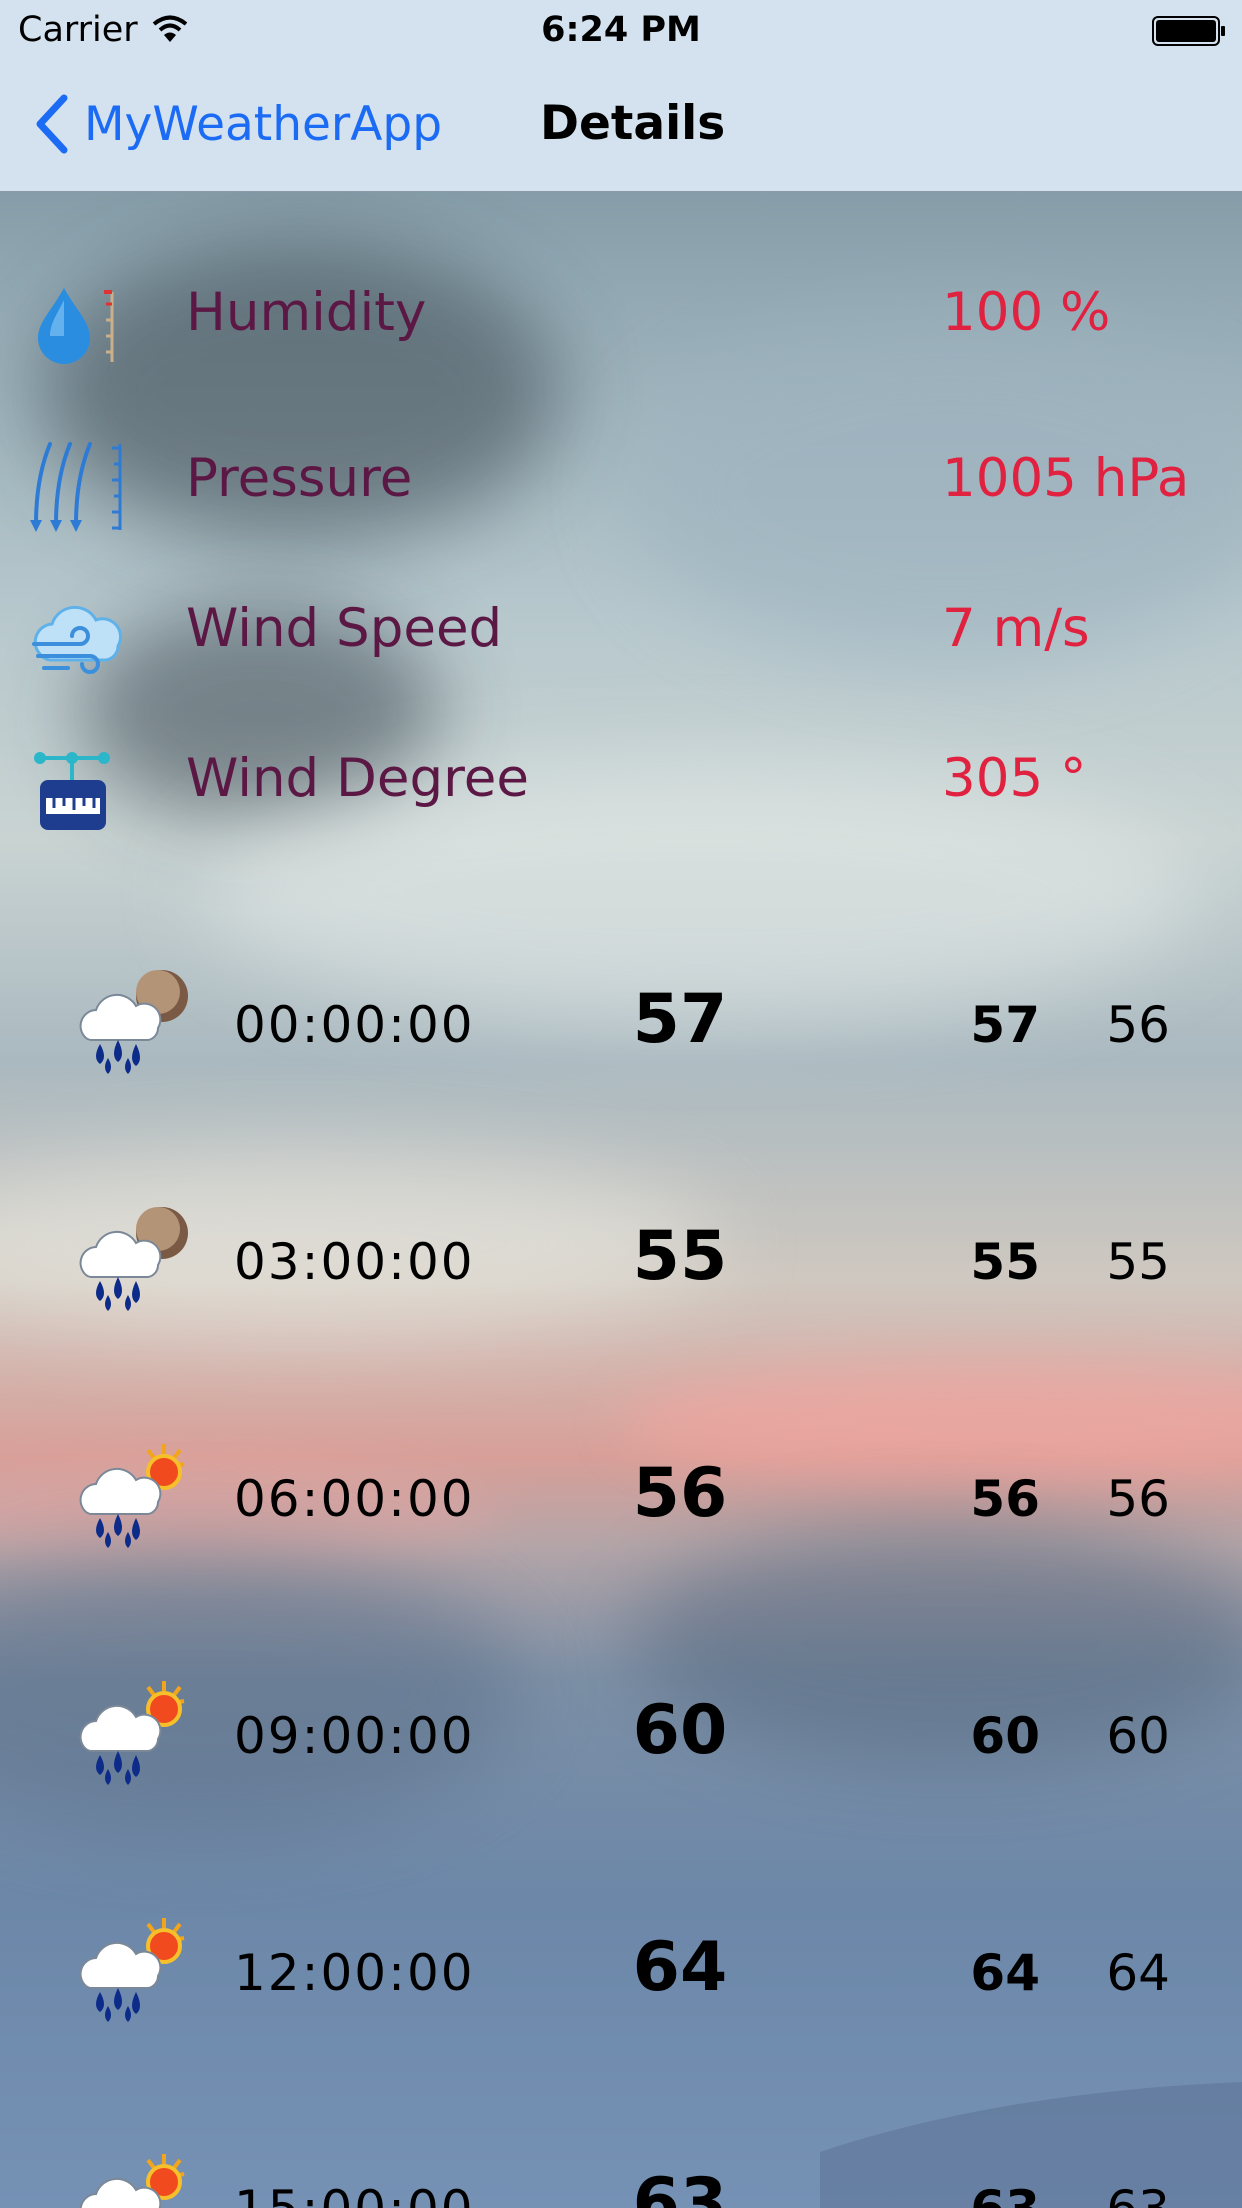  Describe the element at coordinates (1138, 1736) in the screenshot. I see `forecast-min: 60` at that location.